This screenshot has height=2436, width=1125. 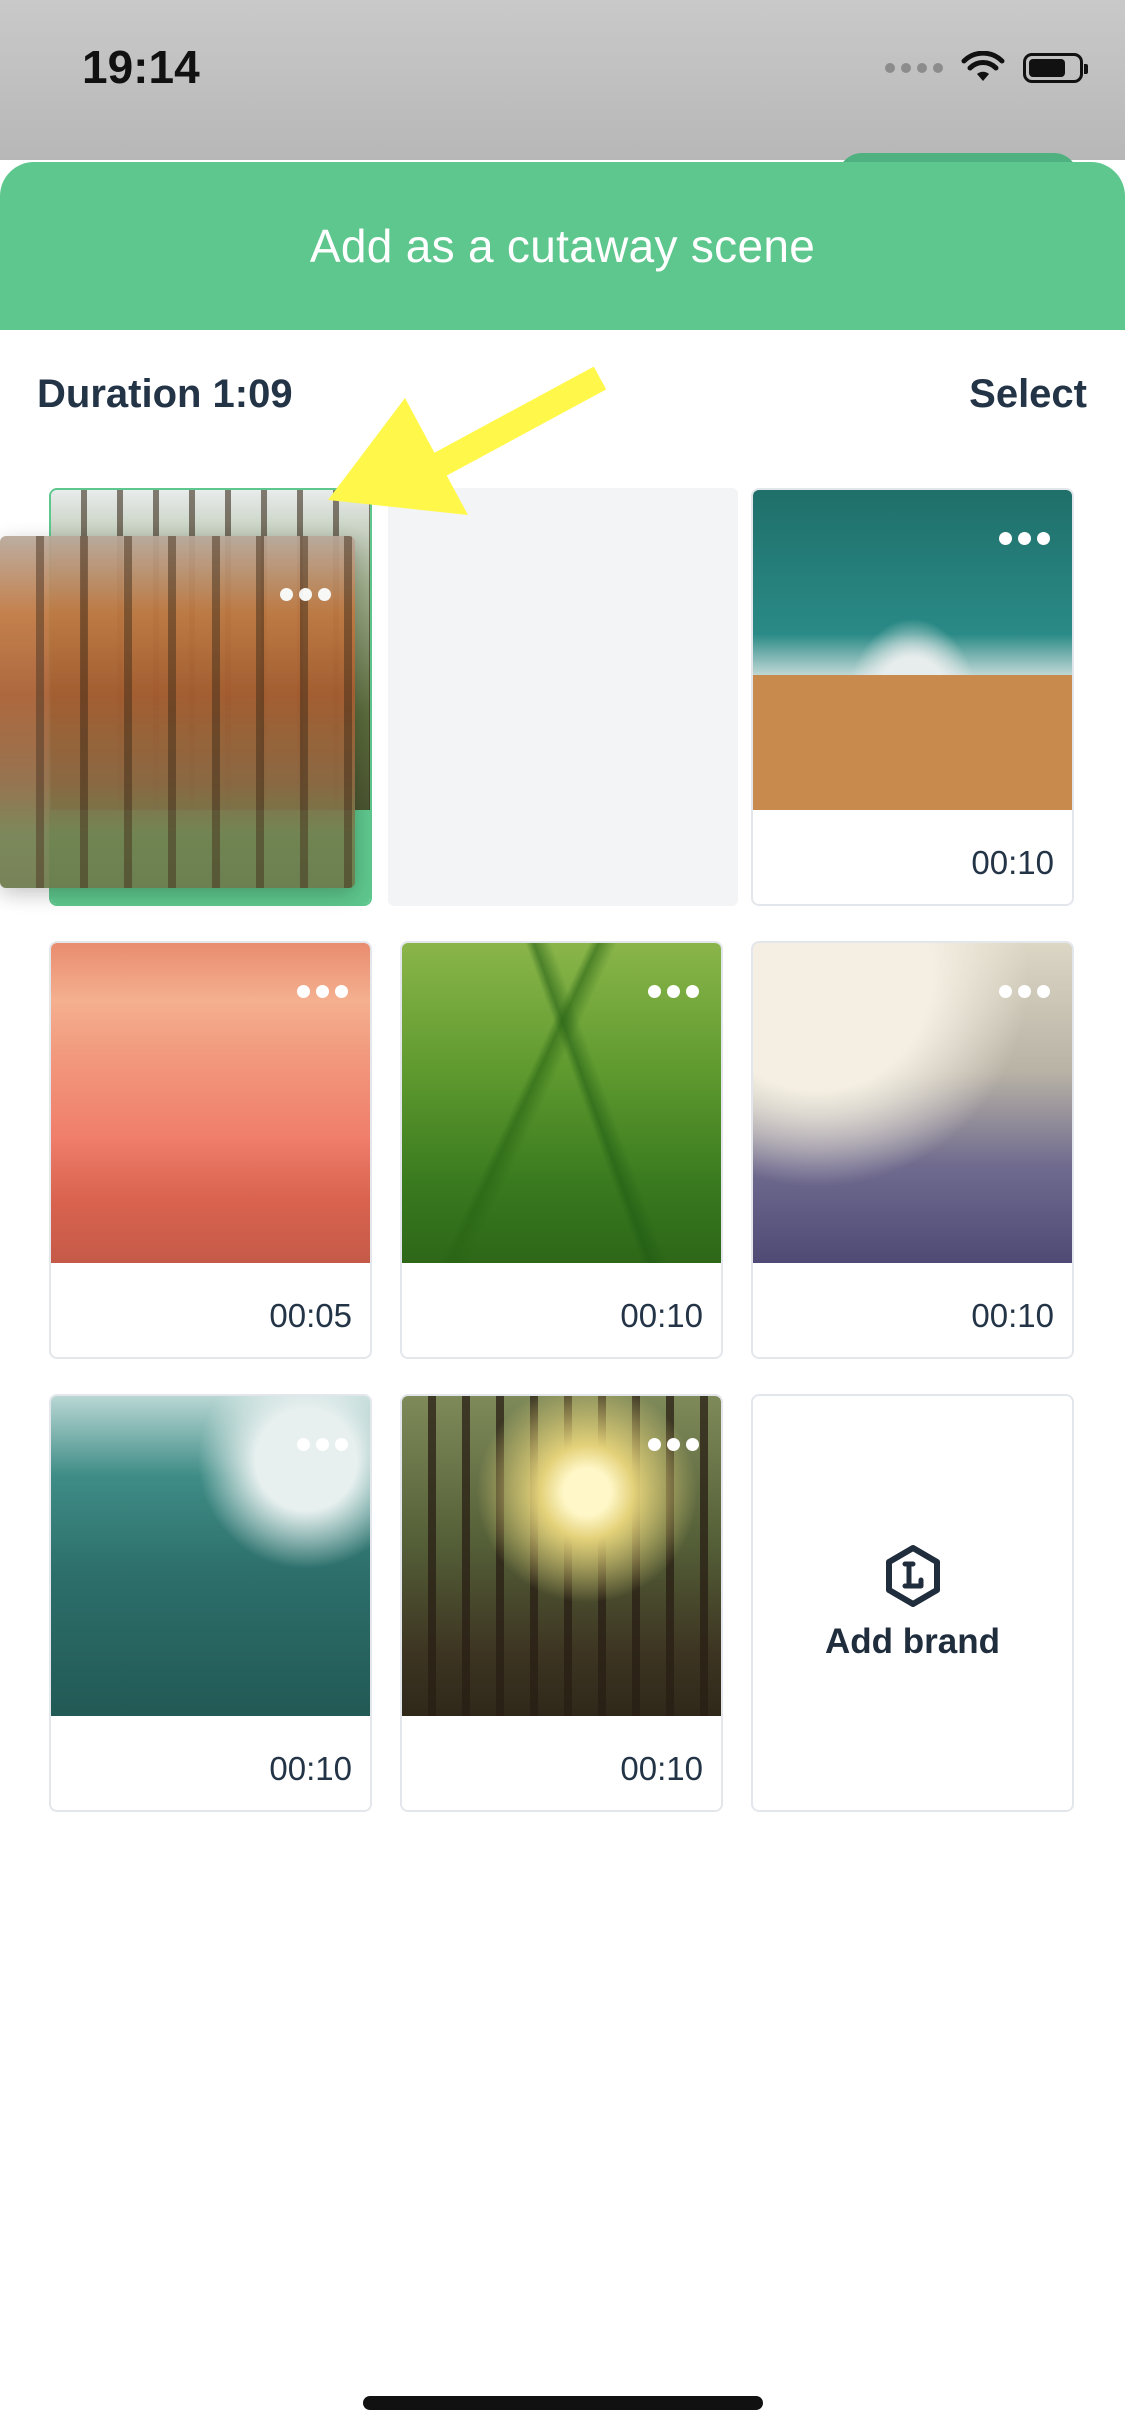 I want to click on status-bar: 19:14, so click(x=562, y=80).